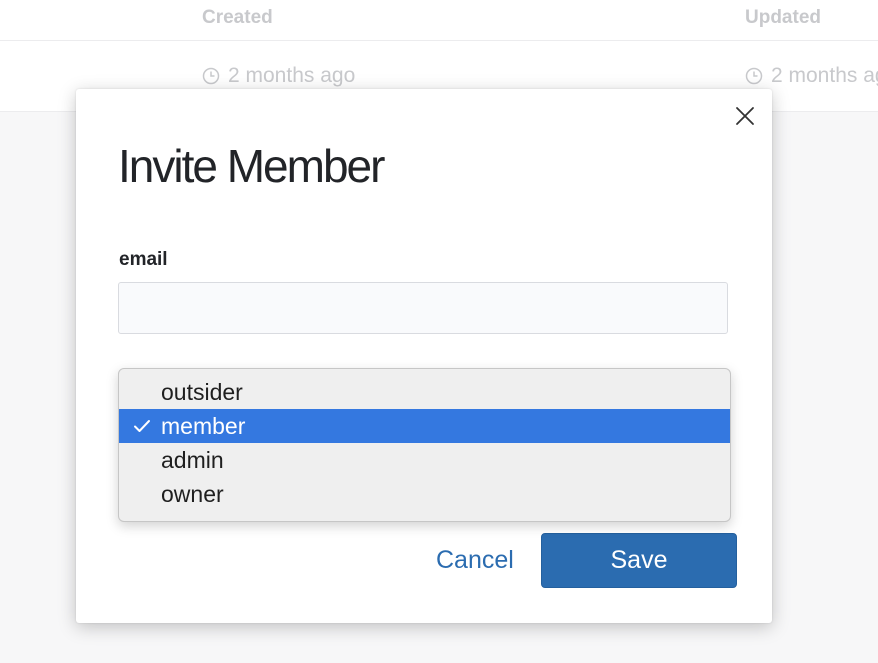 The image size is (878, 663). What do you see at coordinates (251, 166) in the screenshot?
I see `modal-title: Invite Member` at bounding box center [251, 166].